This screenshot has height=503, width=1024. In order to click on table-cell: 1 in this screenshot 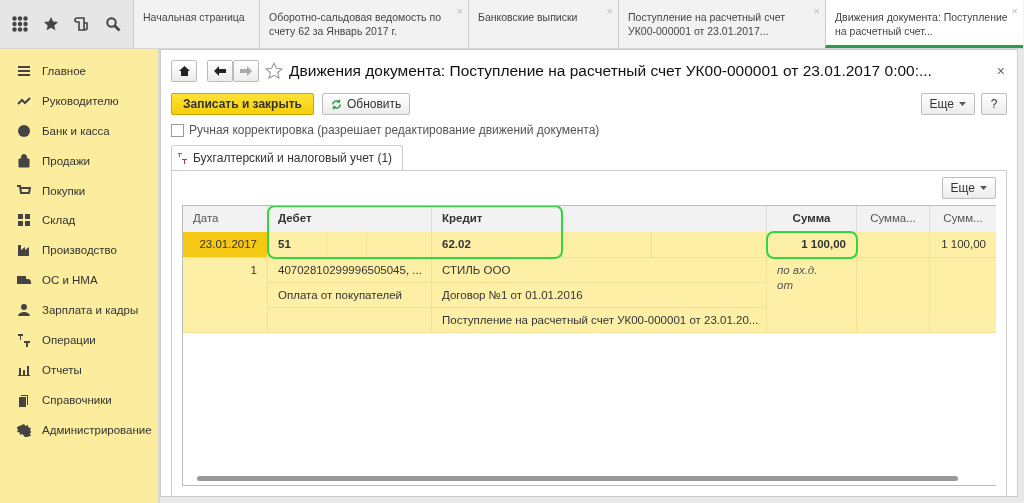, I will do `click(225, 295)`.